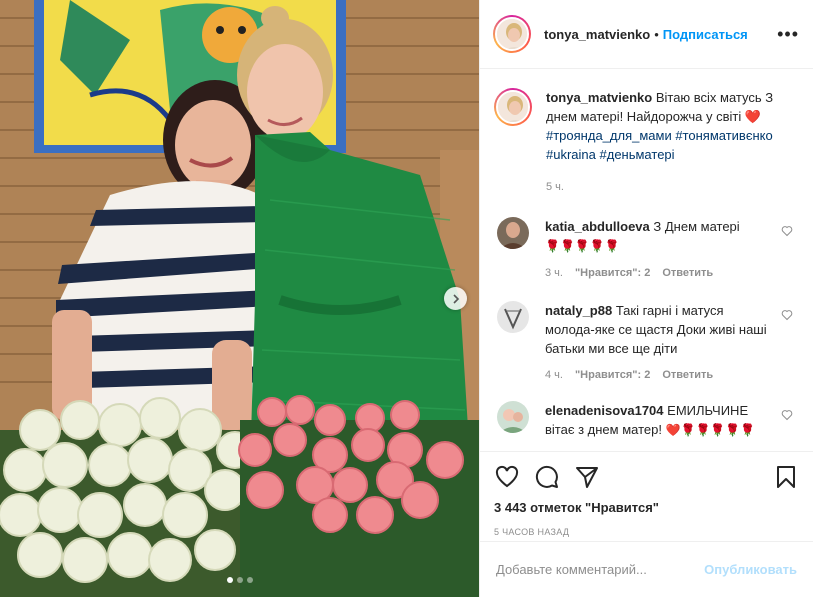 The width and height of the screenshot is (813, 597). I want to click on publish-button: Опубликовать, so click(750, 569).